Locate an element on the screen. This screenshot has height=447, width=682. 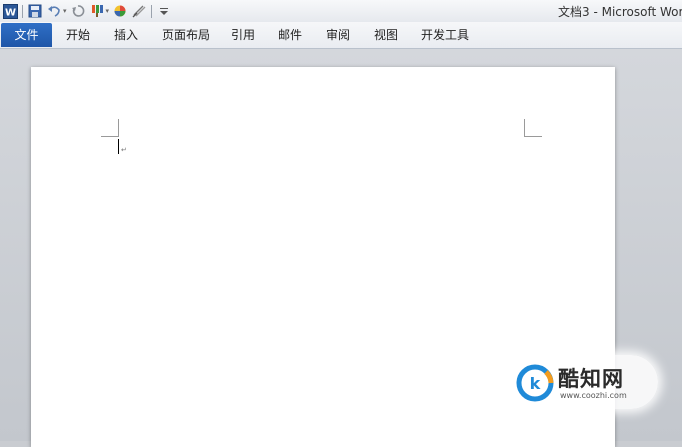
text-cursor is located at coordinates (118, 146).